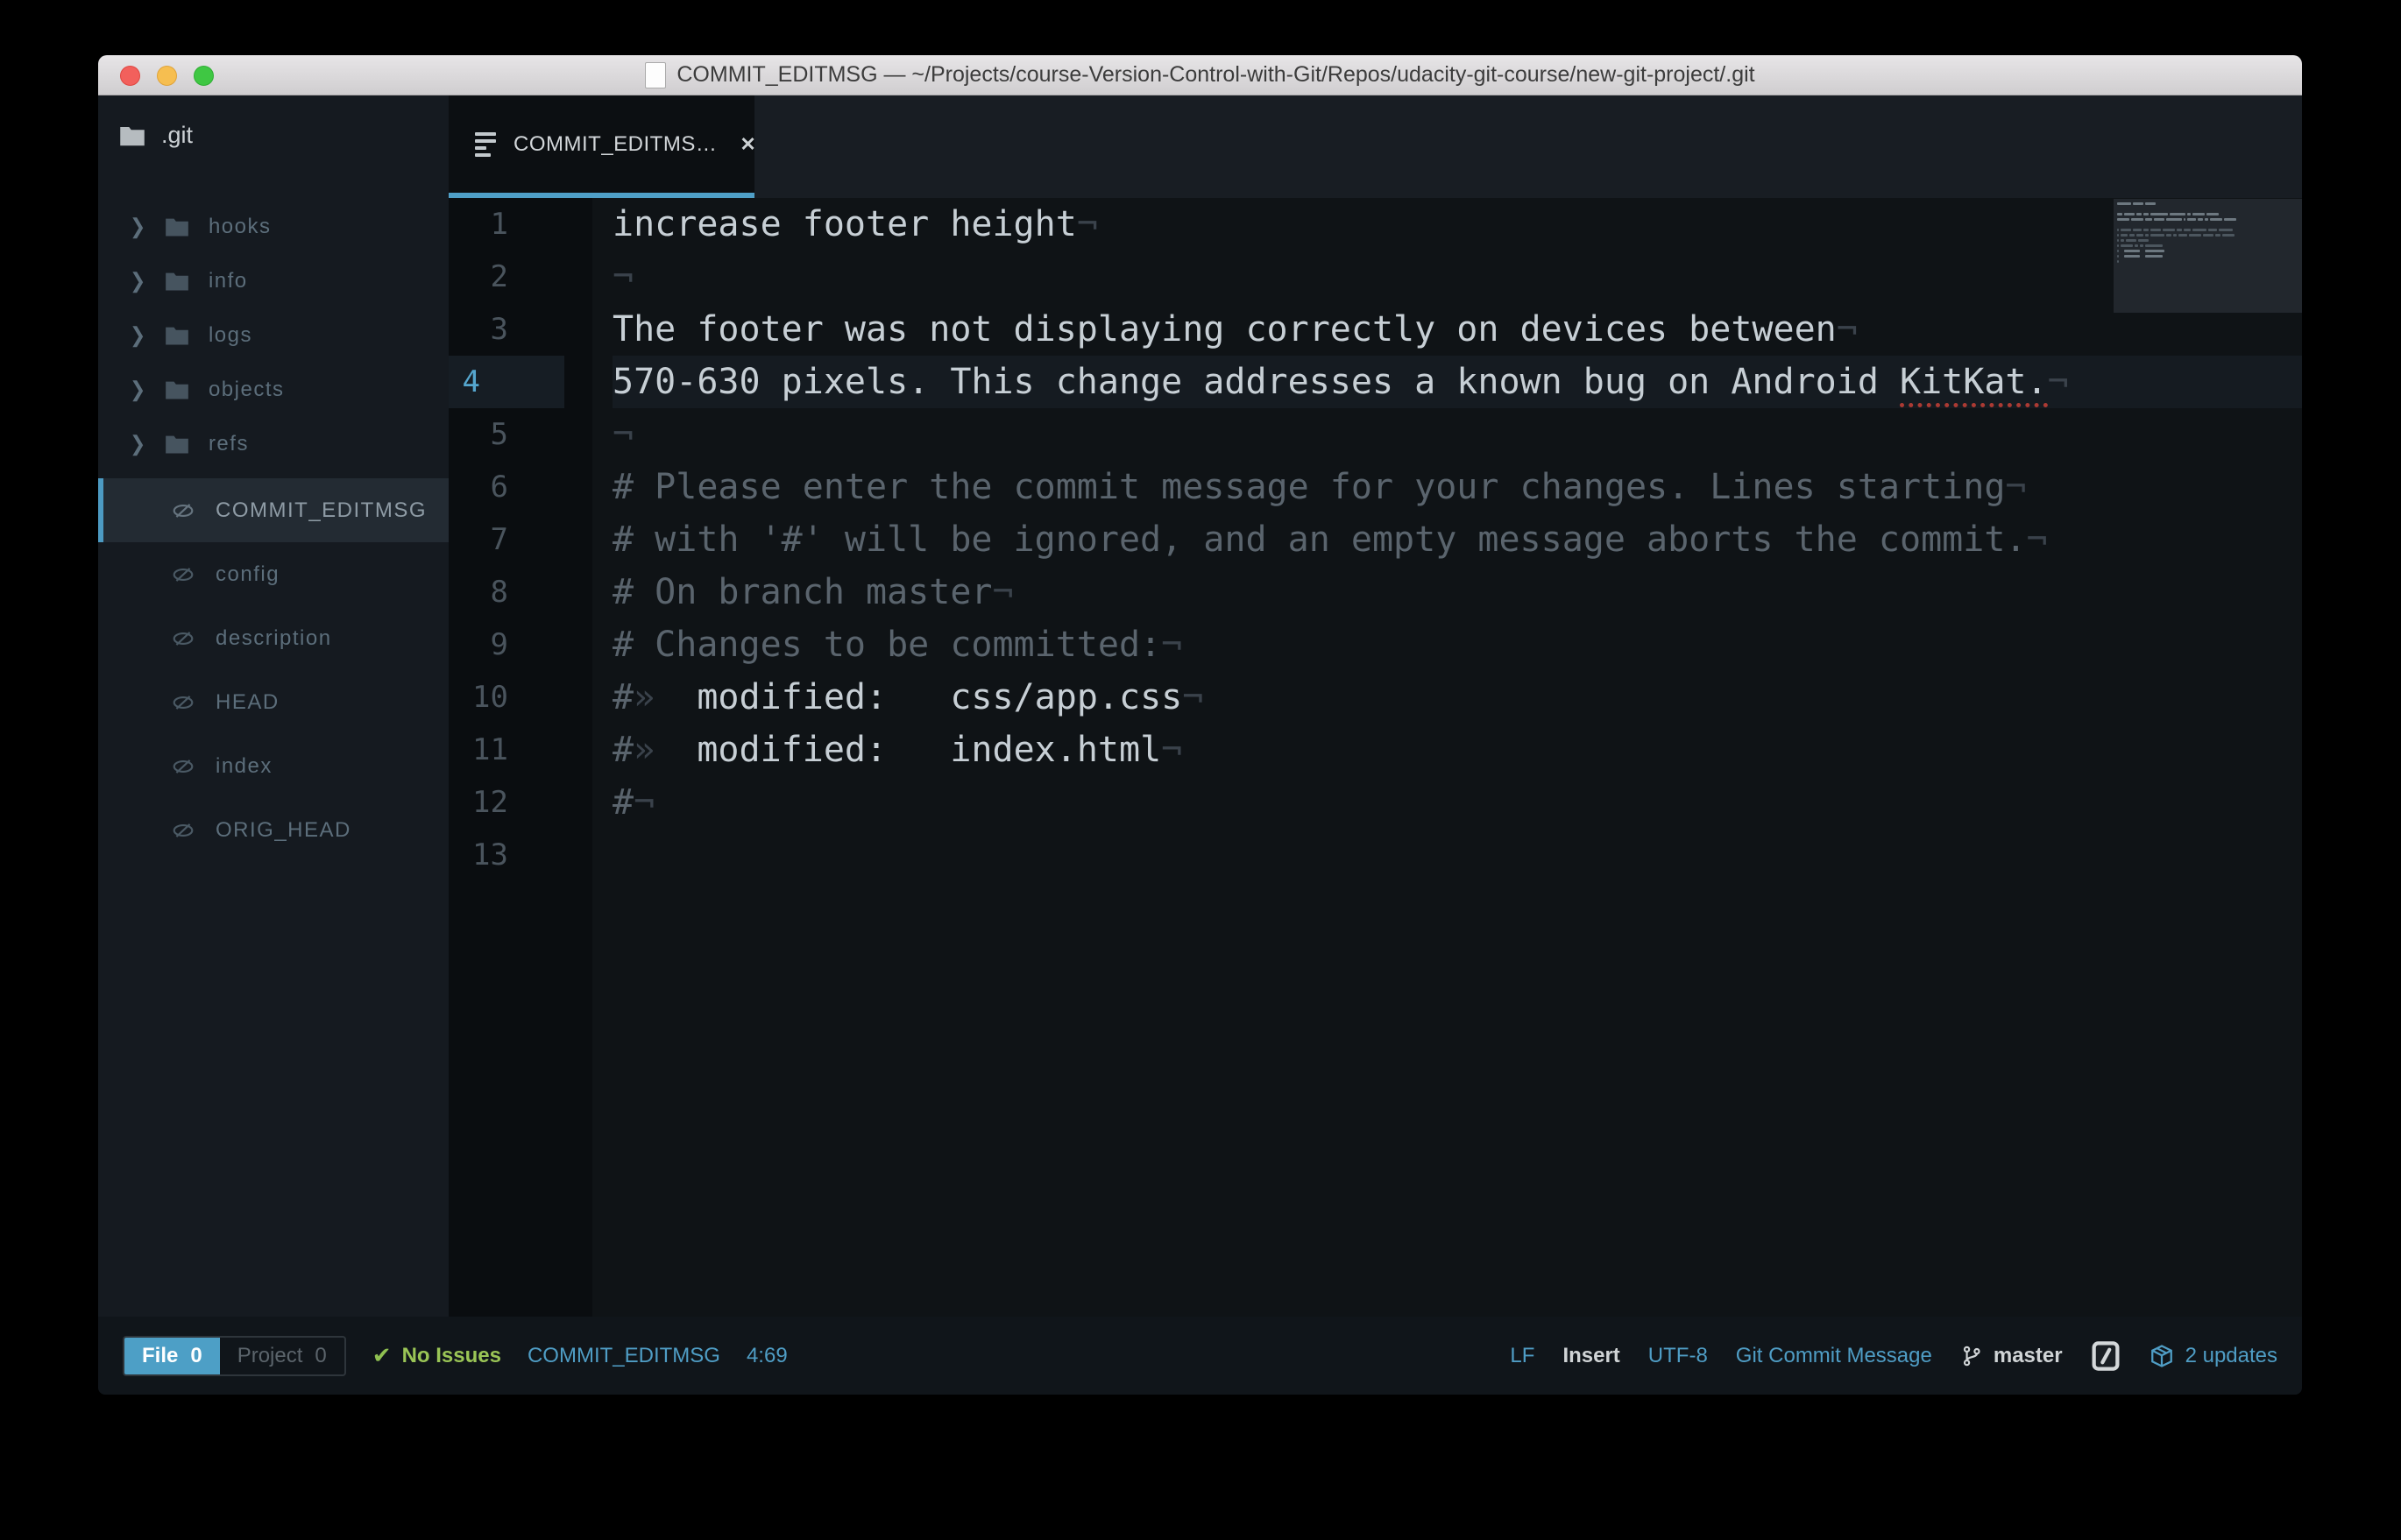 This screenshot has height=1540, width=2401. I want to click on editor-line-8: # On branch master¬, so click(1447, 592).